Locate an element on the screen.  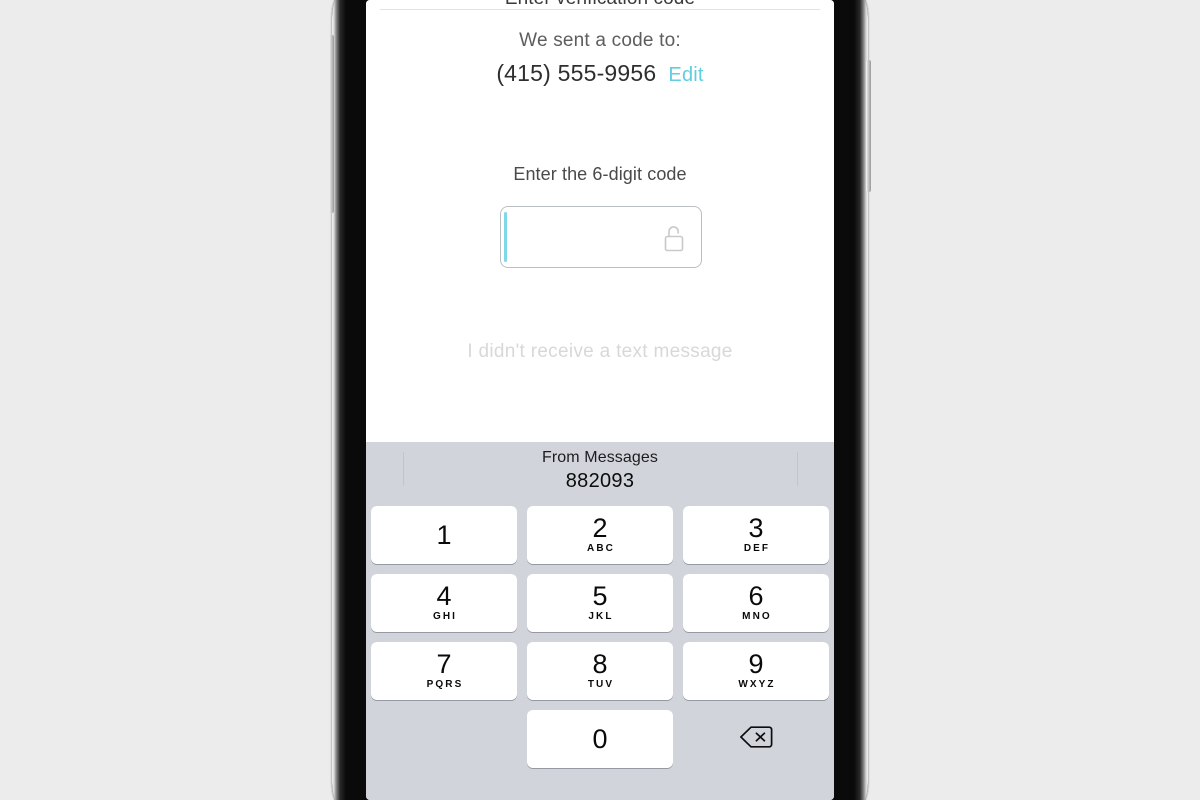
key-digit: 1 is located at coordinates (444, 535).